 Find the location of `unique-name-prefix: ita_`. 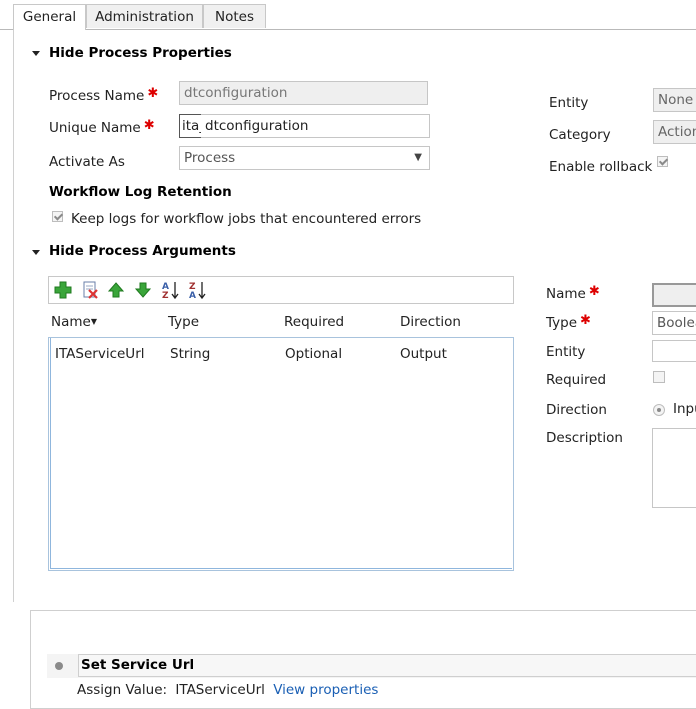

unique-name-prefix: ita_ is located at coordinates (191, 126).